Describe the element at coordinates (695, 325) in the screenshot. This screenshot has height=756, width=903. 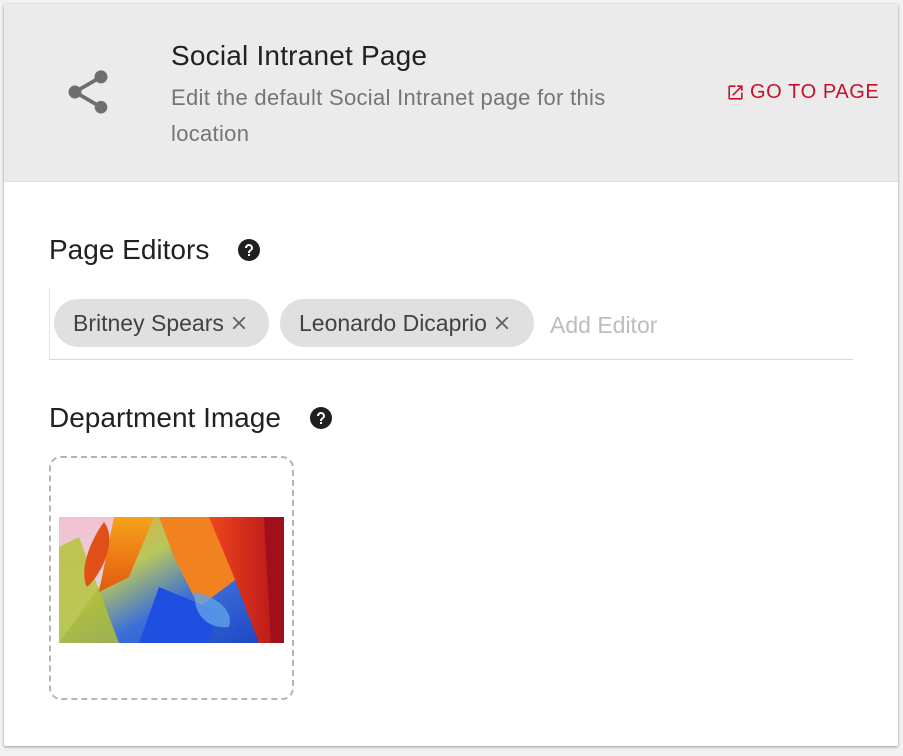
I see `add-editor-input` at that location.